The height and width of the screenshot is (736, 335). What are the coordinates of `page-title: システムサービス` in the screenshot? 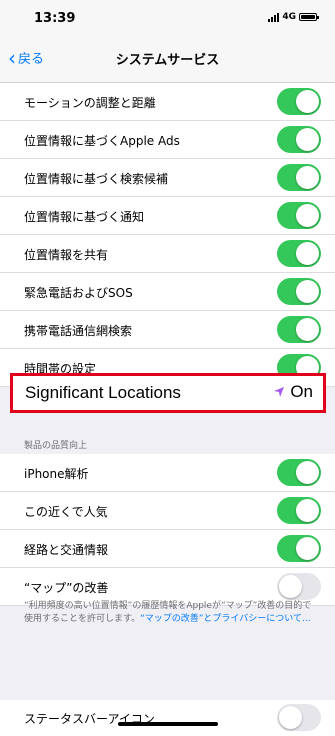 It's located at (167, 60).